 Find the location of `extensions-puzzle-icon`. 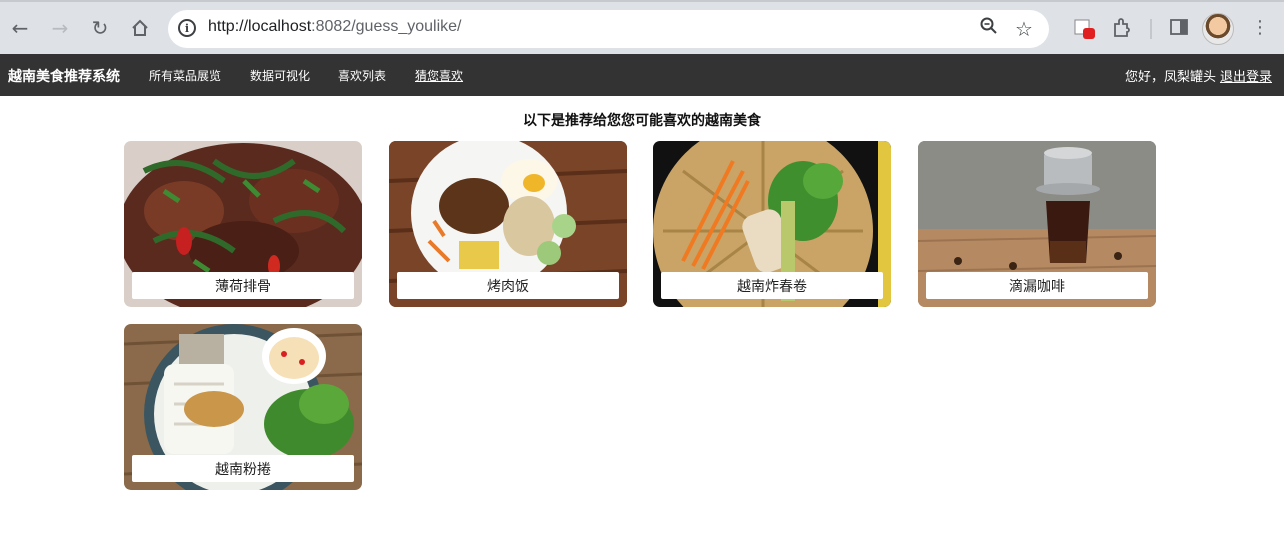

extensions-puzzle-icon is located at coordinates (1123, 29).